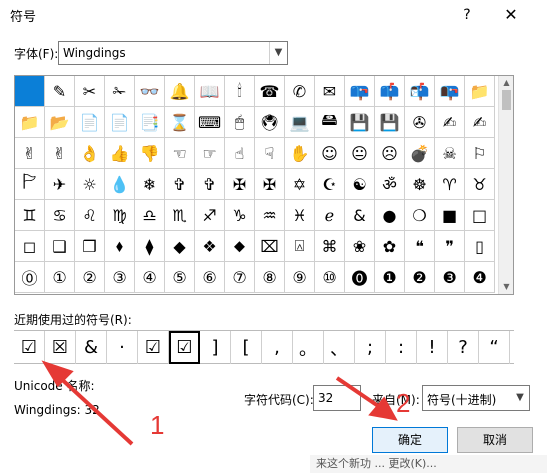 This screenshot has width=547, height=473. I want to click on symbol-cell: 📪, so click(360, 91).